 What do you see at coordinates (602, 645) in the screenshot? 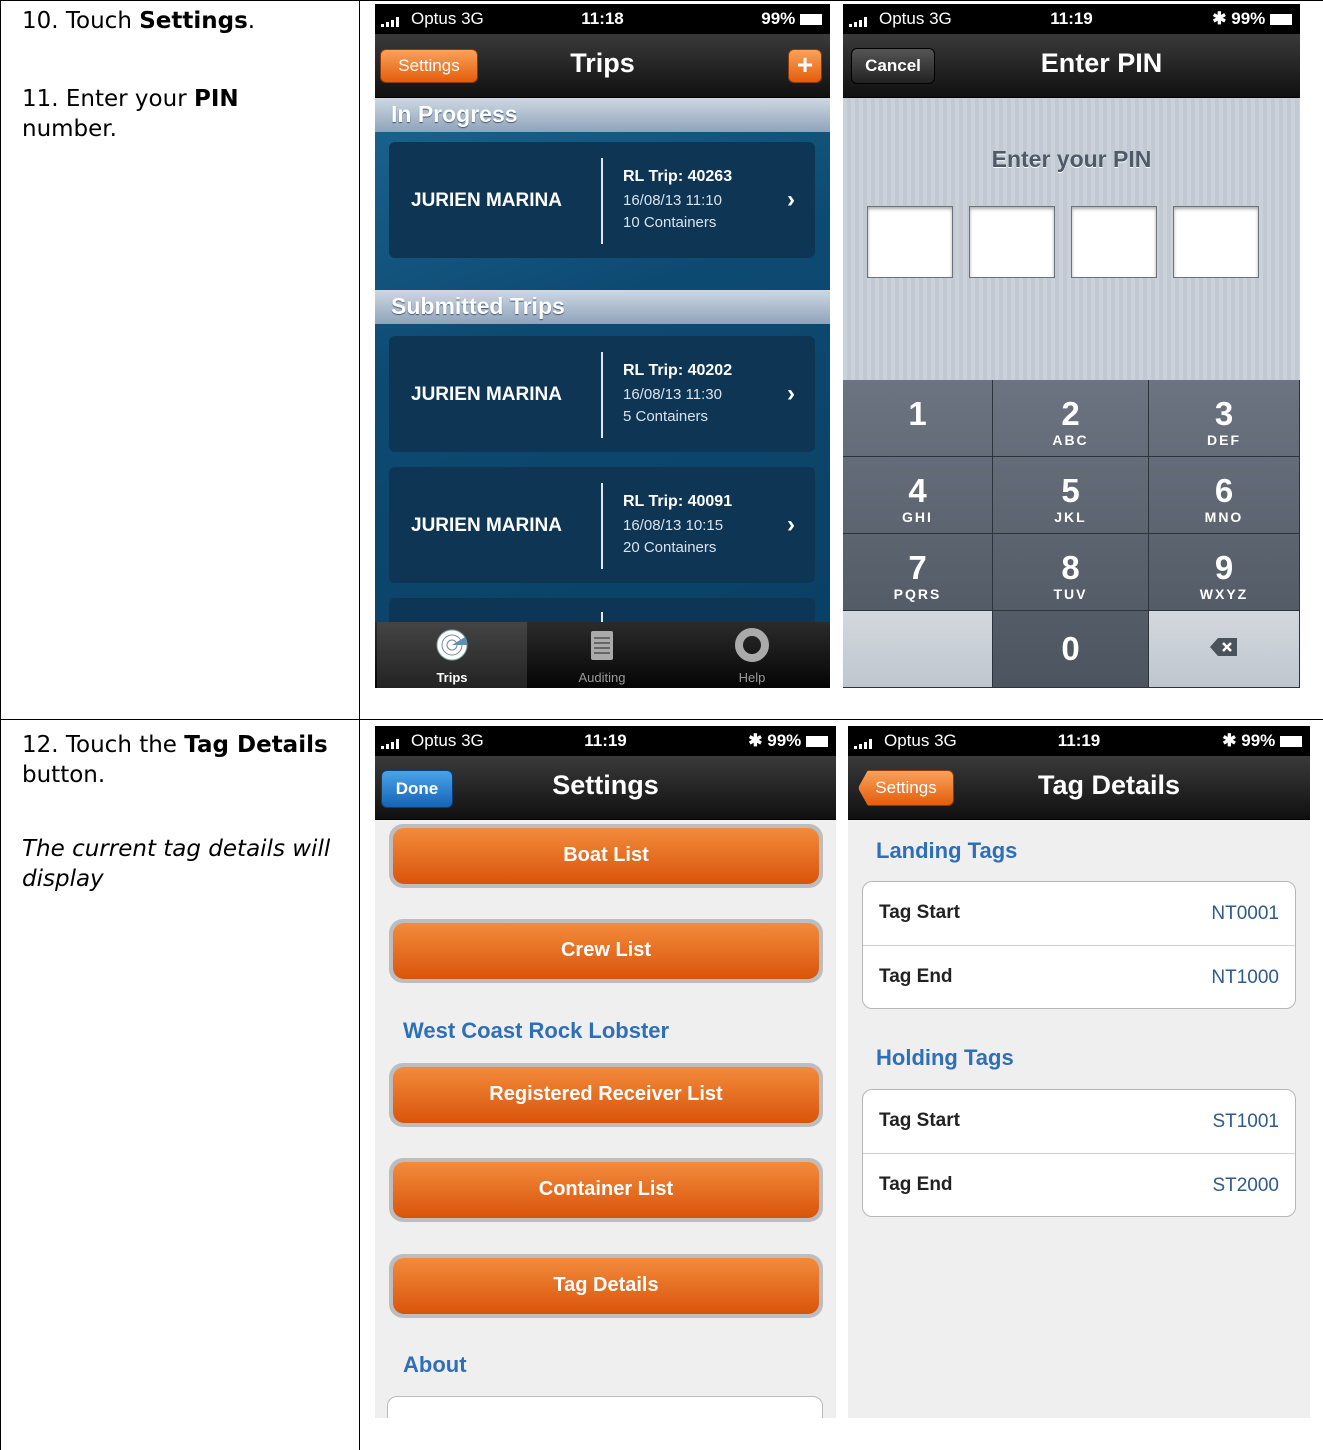
I see `notepad-icon` at bounding box center [602, 645].